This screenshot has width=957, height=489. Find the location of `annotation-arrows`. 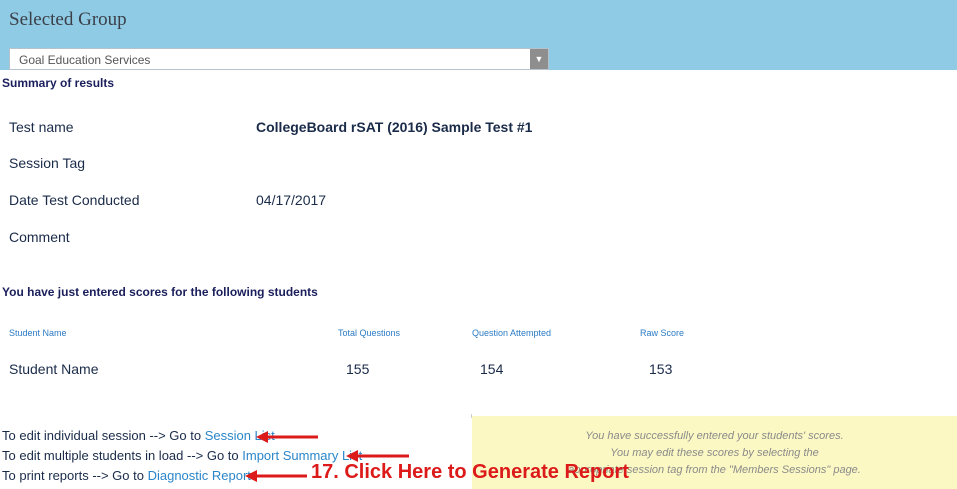

annotation-arrows is located at coordinates (327, 456).